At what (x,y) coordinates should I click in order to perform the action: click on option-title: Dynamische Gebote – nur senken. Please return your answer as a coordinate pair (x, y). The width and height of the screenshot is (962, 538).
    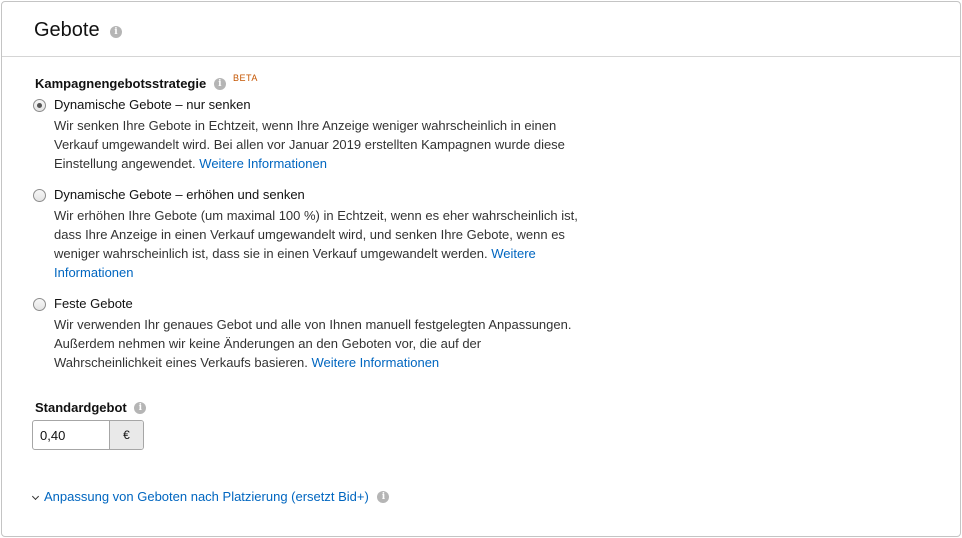
    Looking at the image, I should click on (152, 104).